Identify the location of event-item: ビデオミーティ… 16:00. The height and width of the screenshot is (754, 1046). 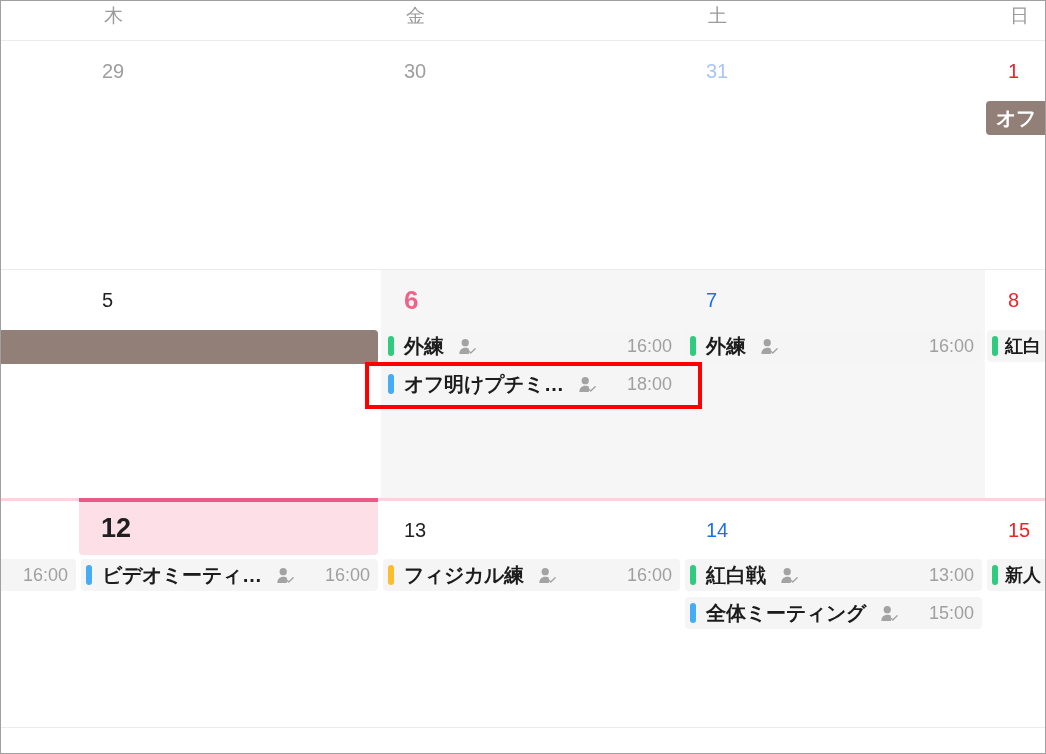
(229, 575).